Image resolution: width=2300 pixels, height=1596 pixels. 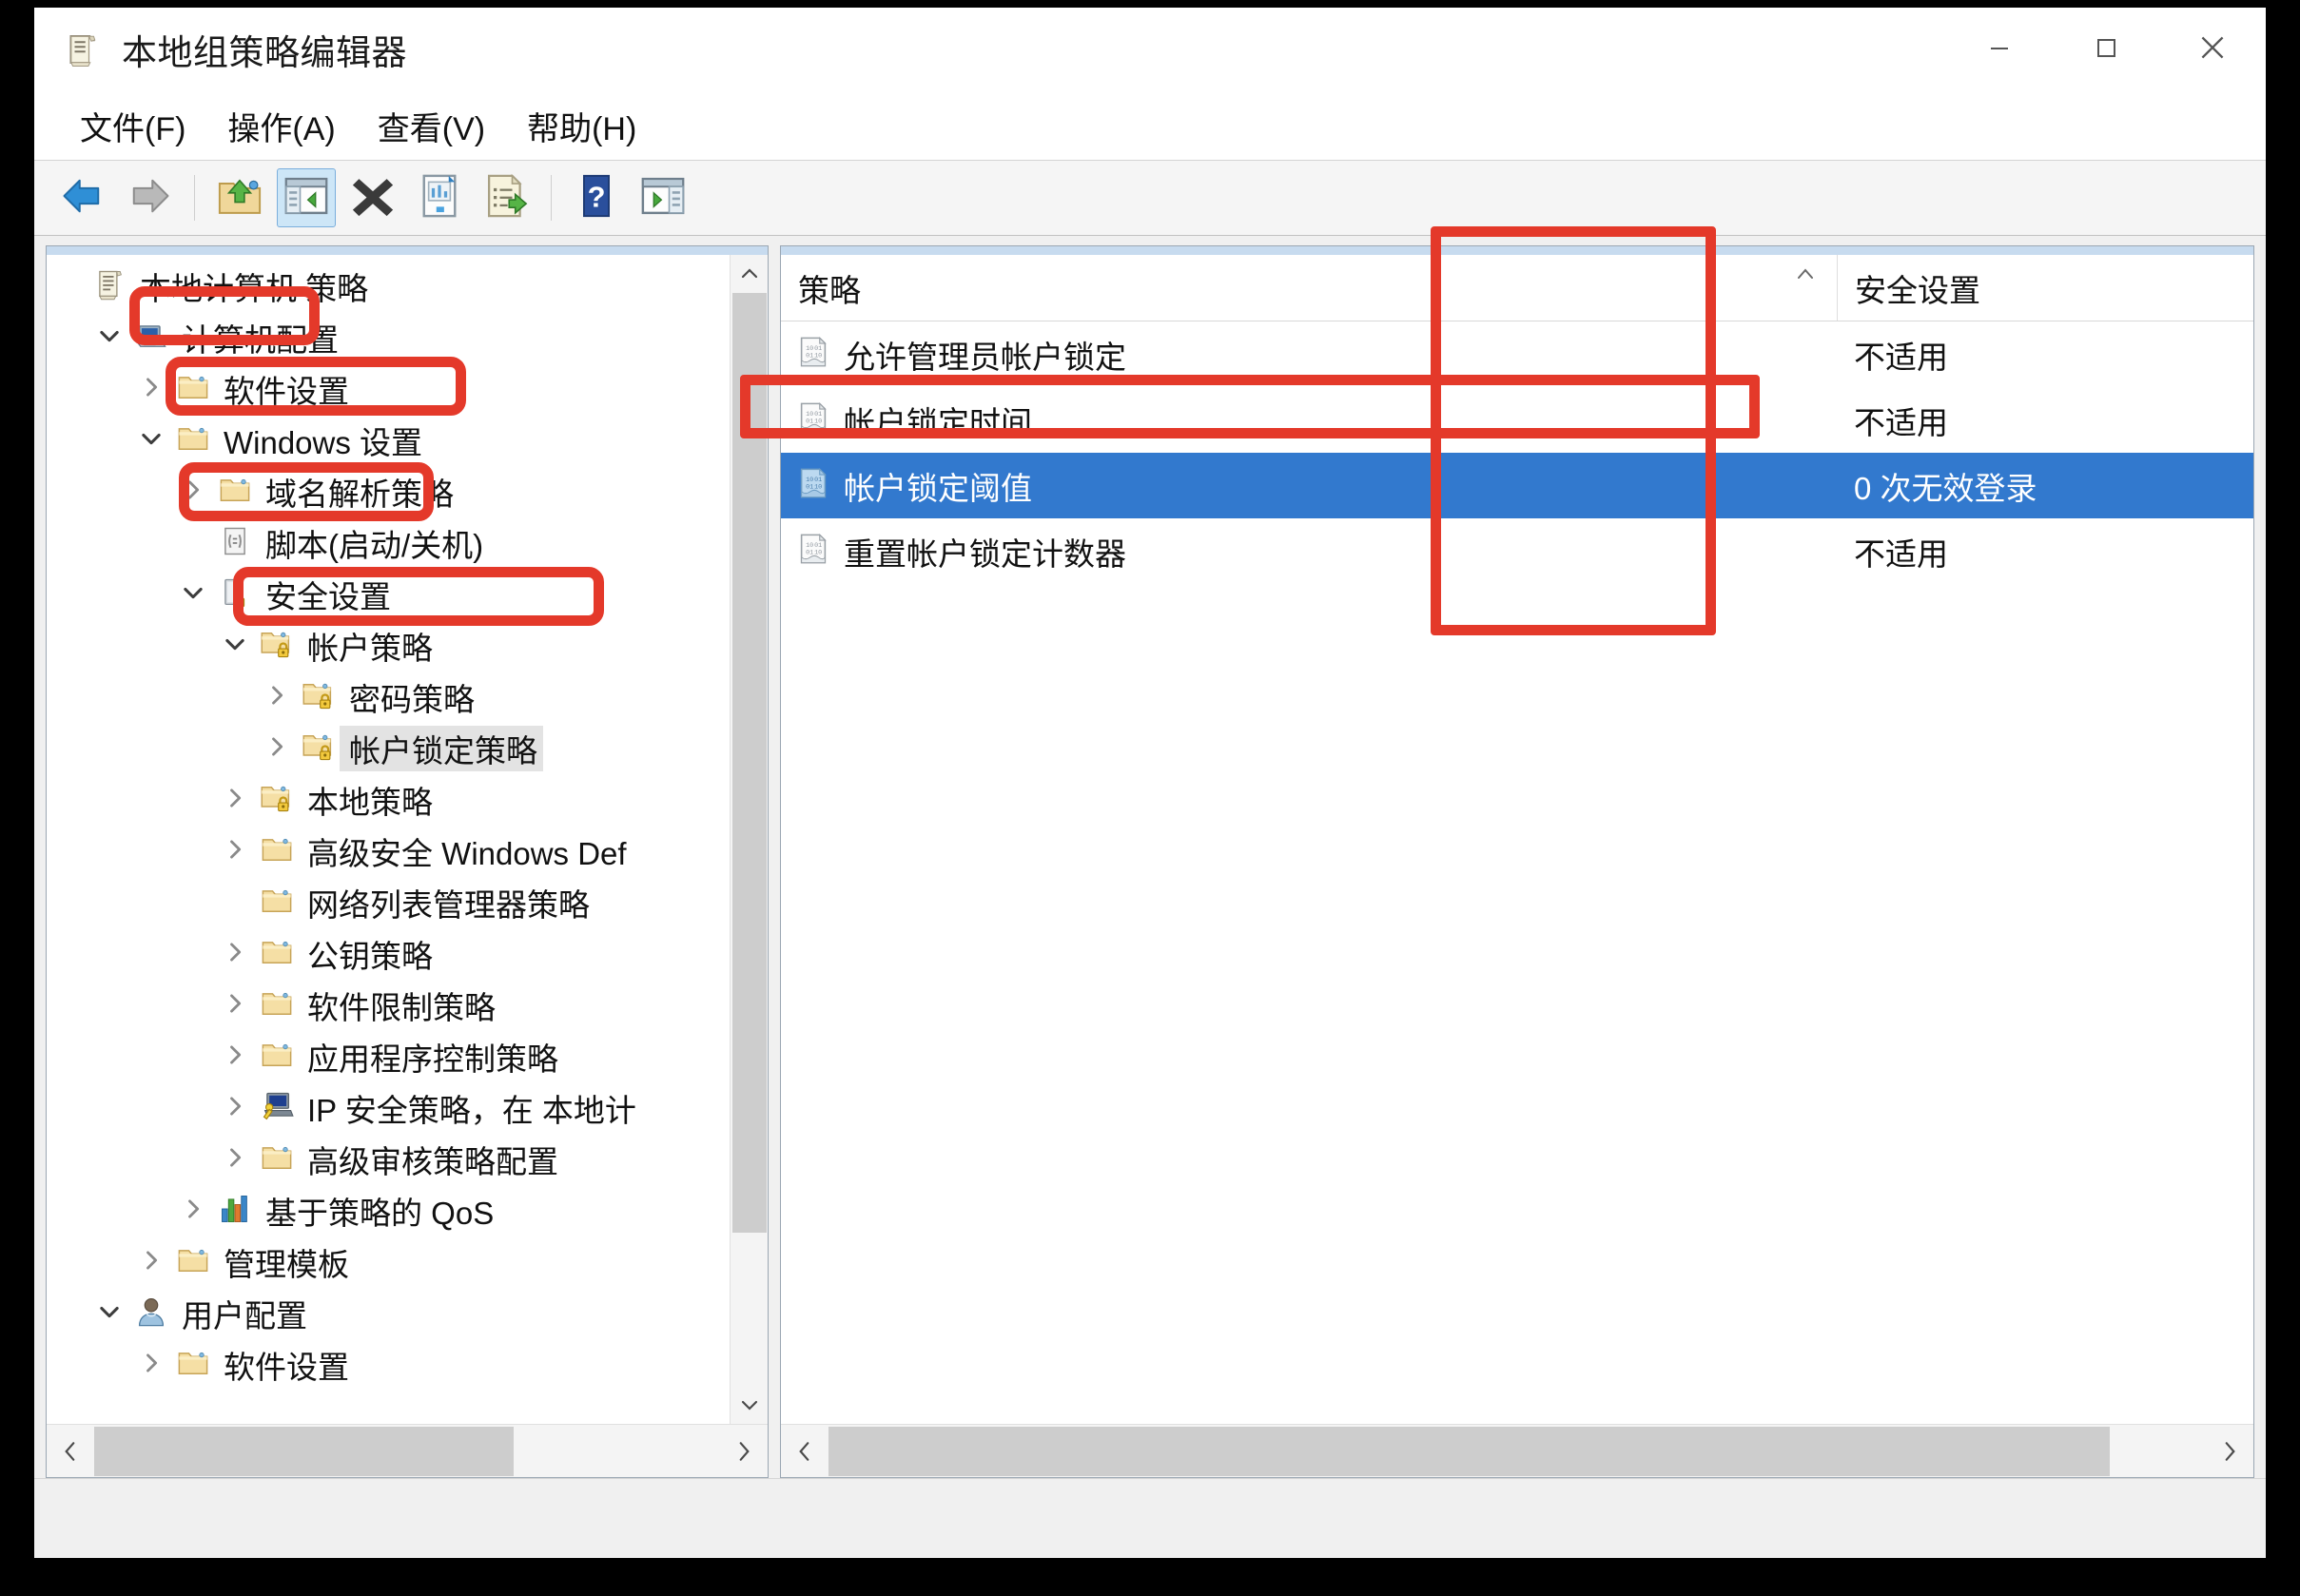 What do you see at coordinates (389, 1005) in the screenshot?
I see `tree-item-14: 软件限制策略` at bounding box center [389, 1005].